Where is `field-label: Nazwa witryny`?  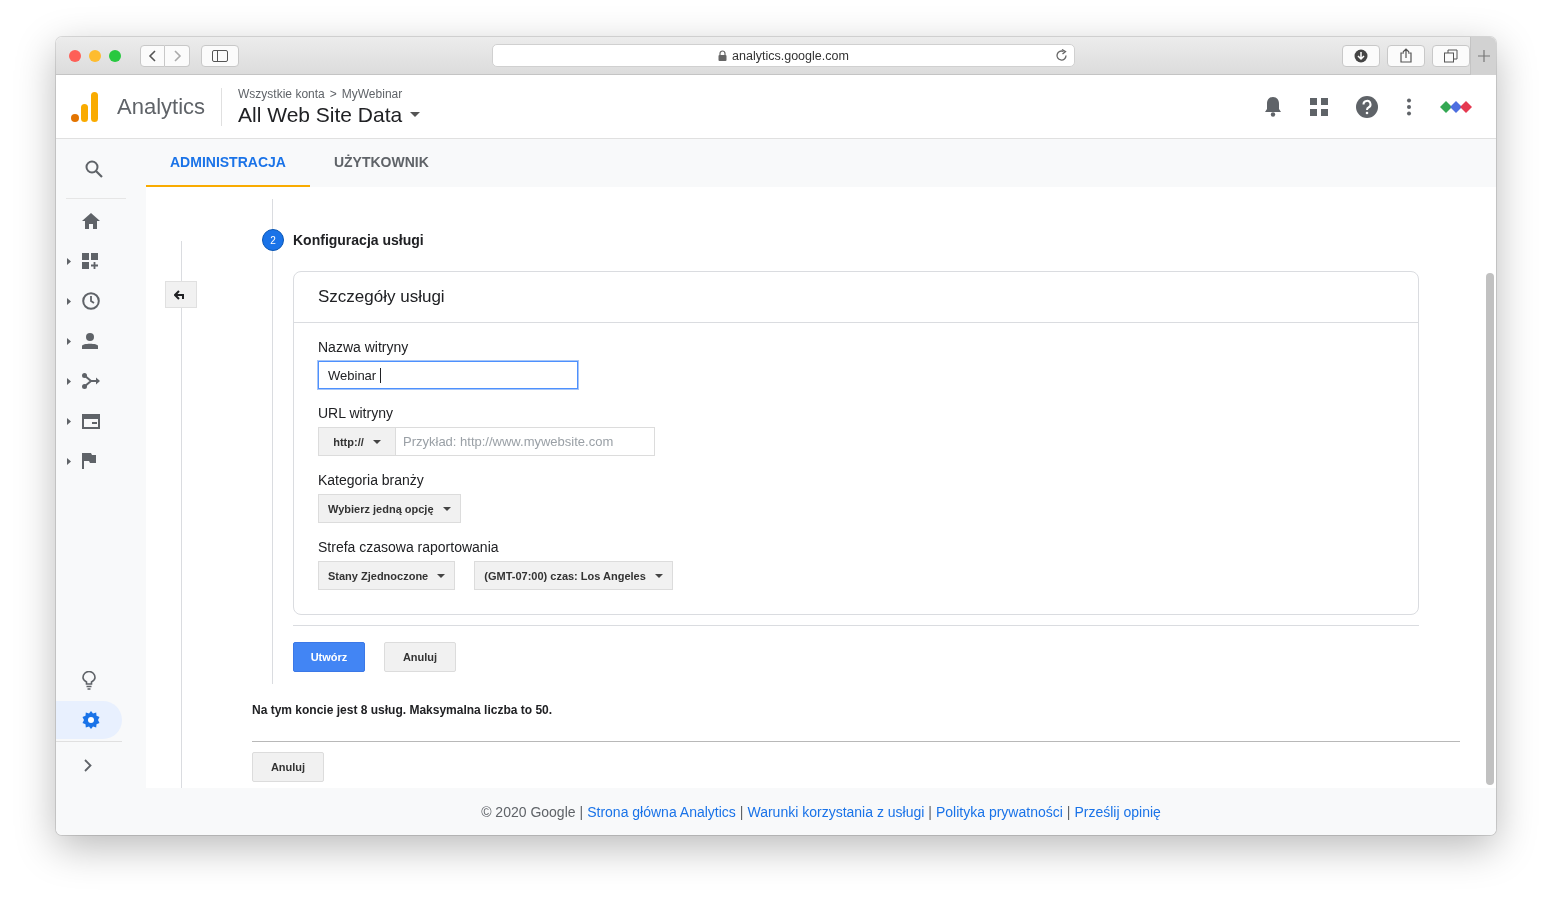 field-label: Nazwa witryny is located at coordinates (363, 347).